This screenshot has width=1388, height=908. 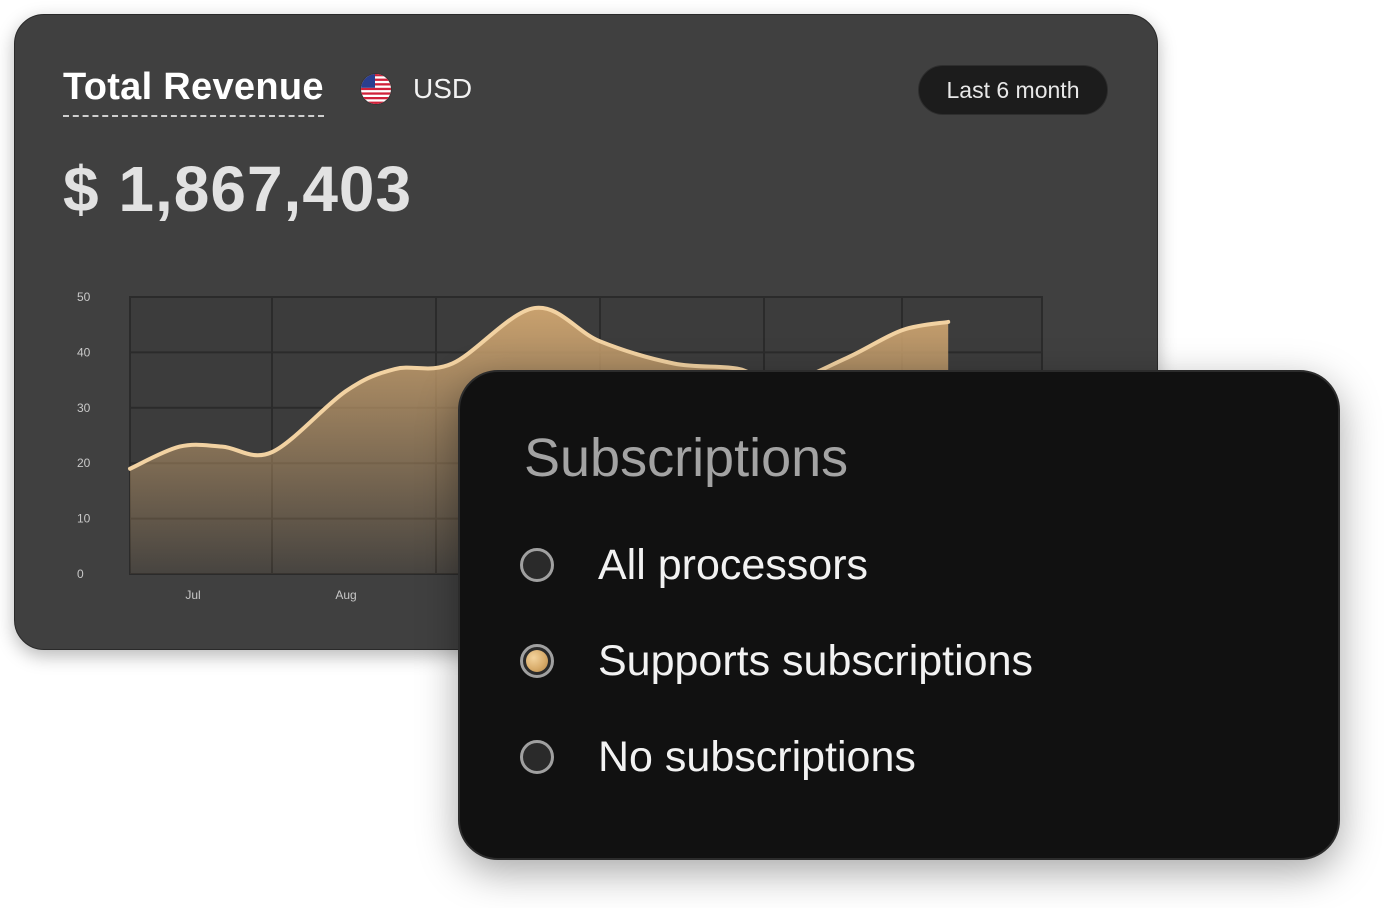 I want to click on x-tick-label: Aug, so click(x=345, y=595).